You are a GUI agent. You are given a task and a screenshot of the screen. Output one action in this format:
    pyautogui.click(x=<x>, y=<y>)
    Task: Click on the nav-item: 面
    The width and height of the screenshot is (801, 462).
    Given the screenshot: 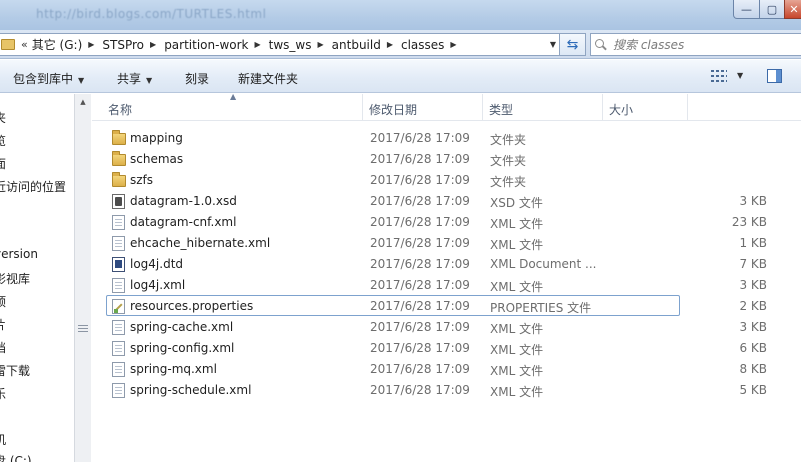 What is the action you would take?
    pyautogui.click(x=3, y=163)
    